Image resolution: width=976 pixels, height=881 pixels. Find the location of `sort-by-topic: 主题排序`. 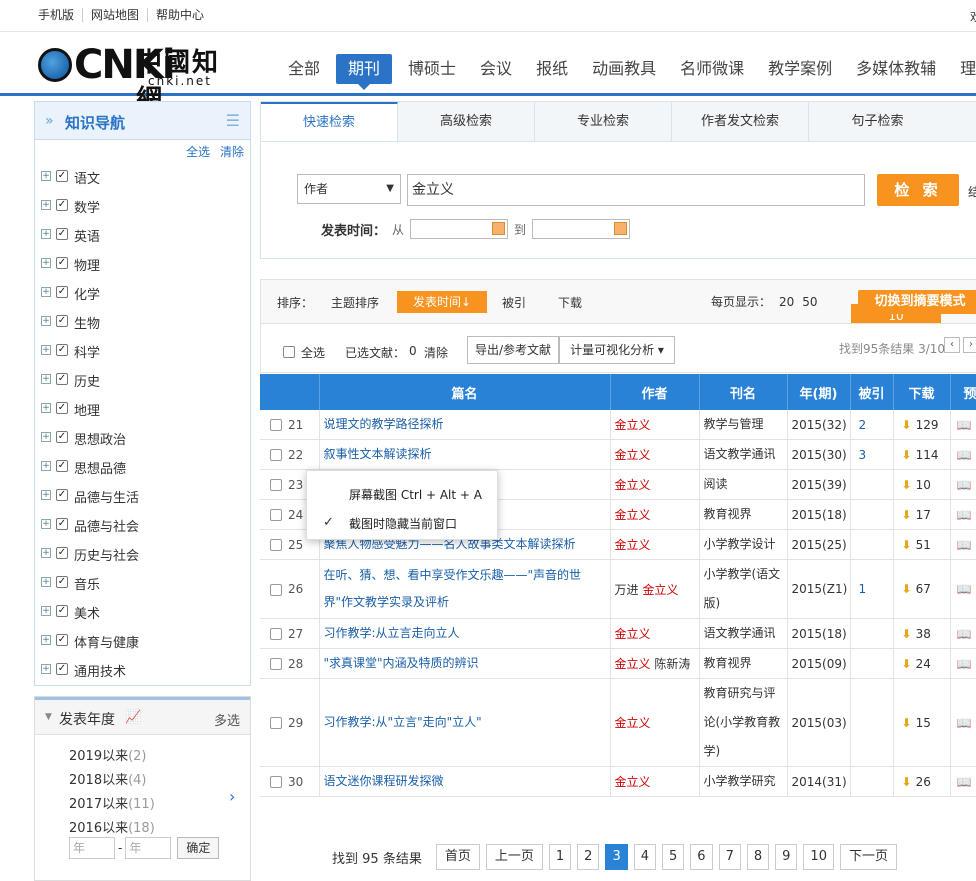

sort-by-topic: 主题排序 is located at coordinates (355, 302).